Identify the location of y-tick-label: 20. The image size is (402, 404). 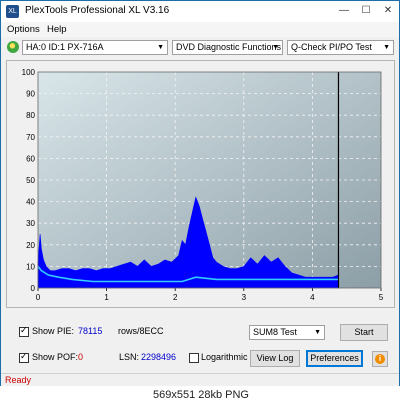
(30, 245).